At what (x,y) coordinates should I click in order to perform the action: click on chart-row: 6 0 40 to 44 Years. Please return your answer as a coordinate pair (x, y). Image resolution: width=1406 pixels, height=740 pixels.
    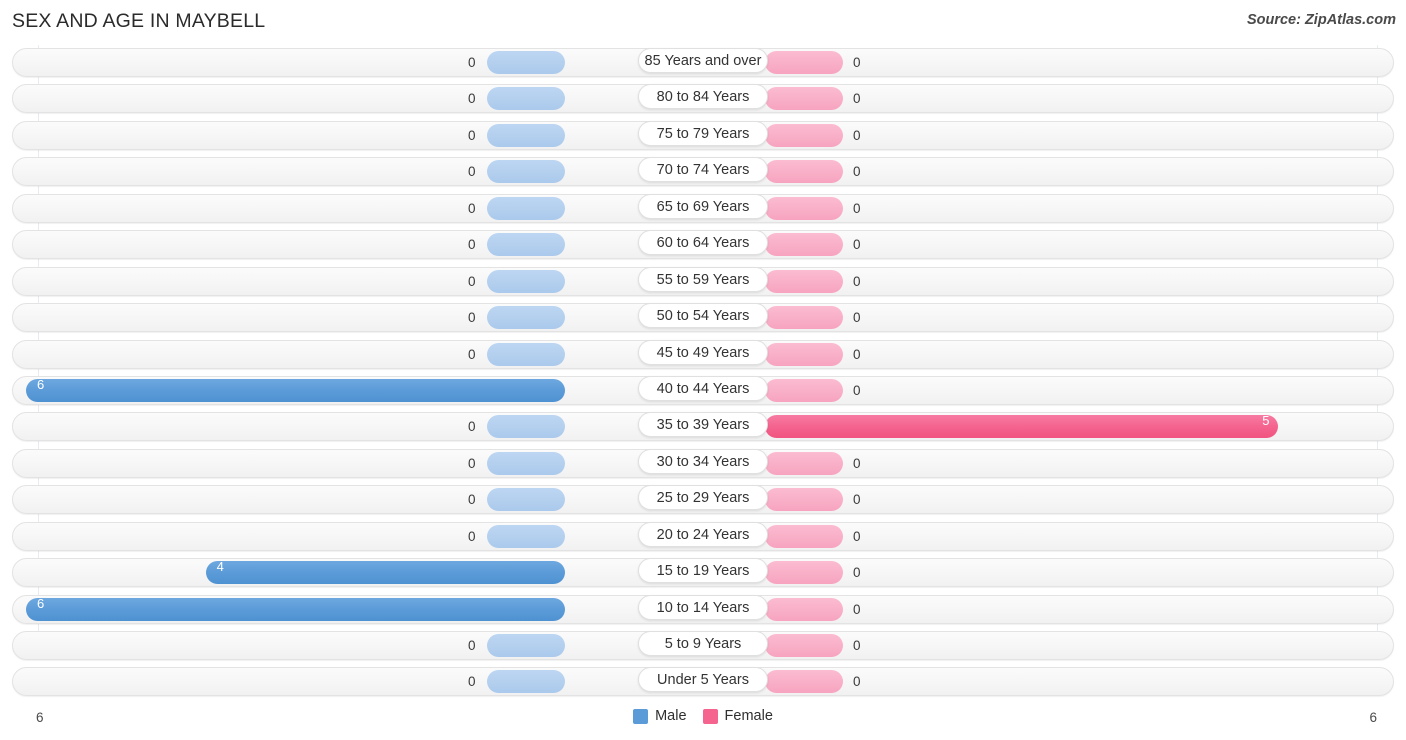
    Looking at the image, I should click on (703, 391).